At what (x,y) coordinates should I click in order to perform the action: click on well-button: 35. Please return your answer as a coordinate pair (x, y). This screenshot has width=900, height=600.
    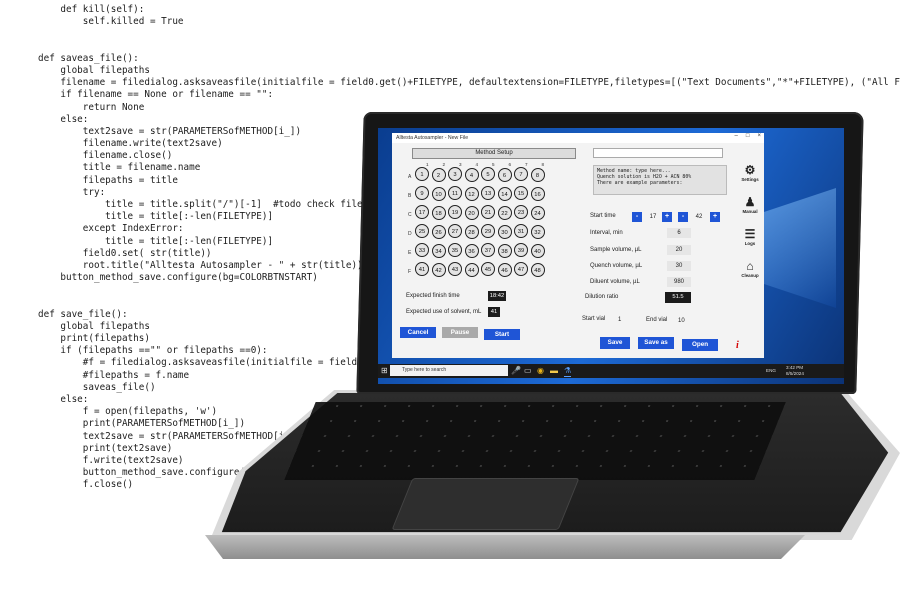
    Looking at the image, I should click on (455, 250).